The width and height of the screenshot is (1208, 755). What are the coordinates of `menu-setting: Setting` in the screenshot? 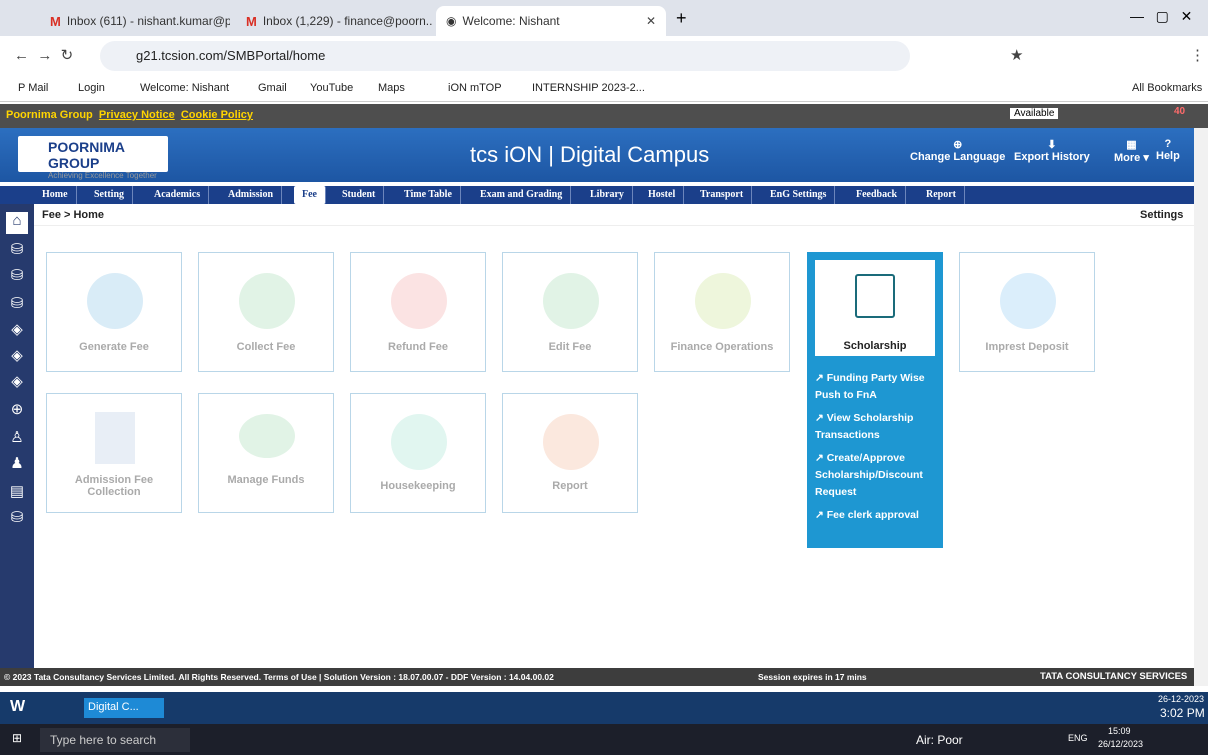 It's located at (109, 195).